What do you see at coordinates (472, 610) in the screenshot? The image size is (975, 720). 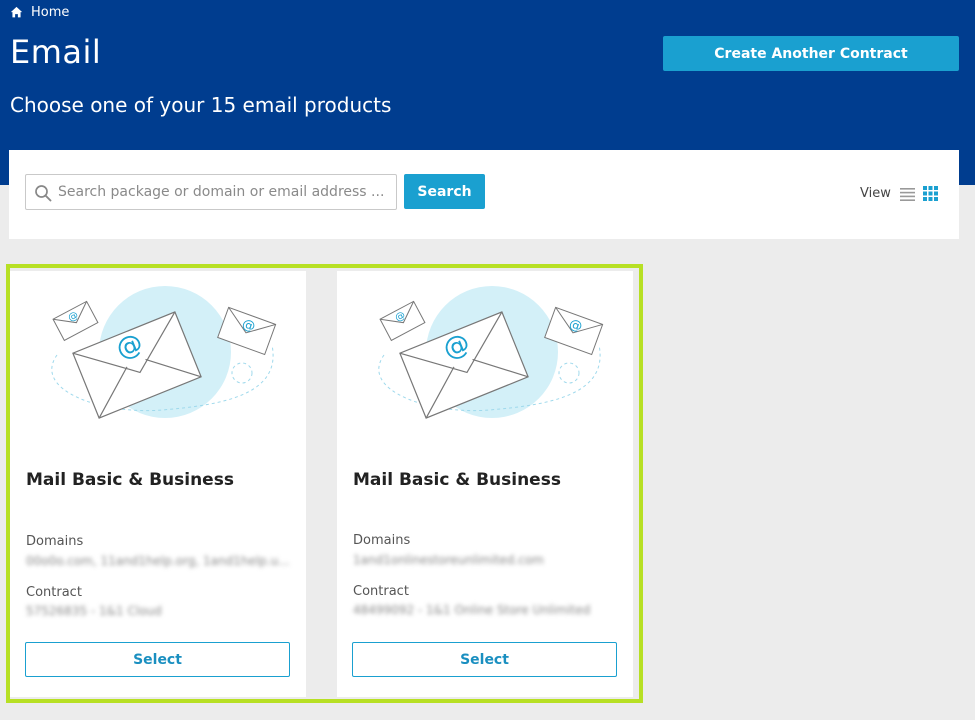 I see `contract-value: 48499092 - 1&1 Online Store Unlimited` at bounding box center [472, 610].